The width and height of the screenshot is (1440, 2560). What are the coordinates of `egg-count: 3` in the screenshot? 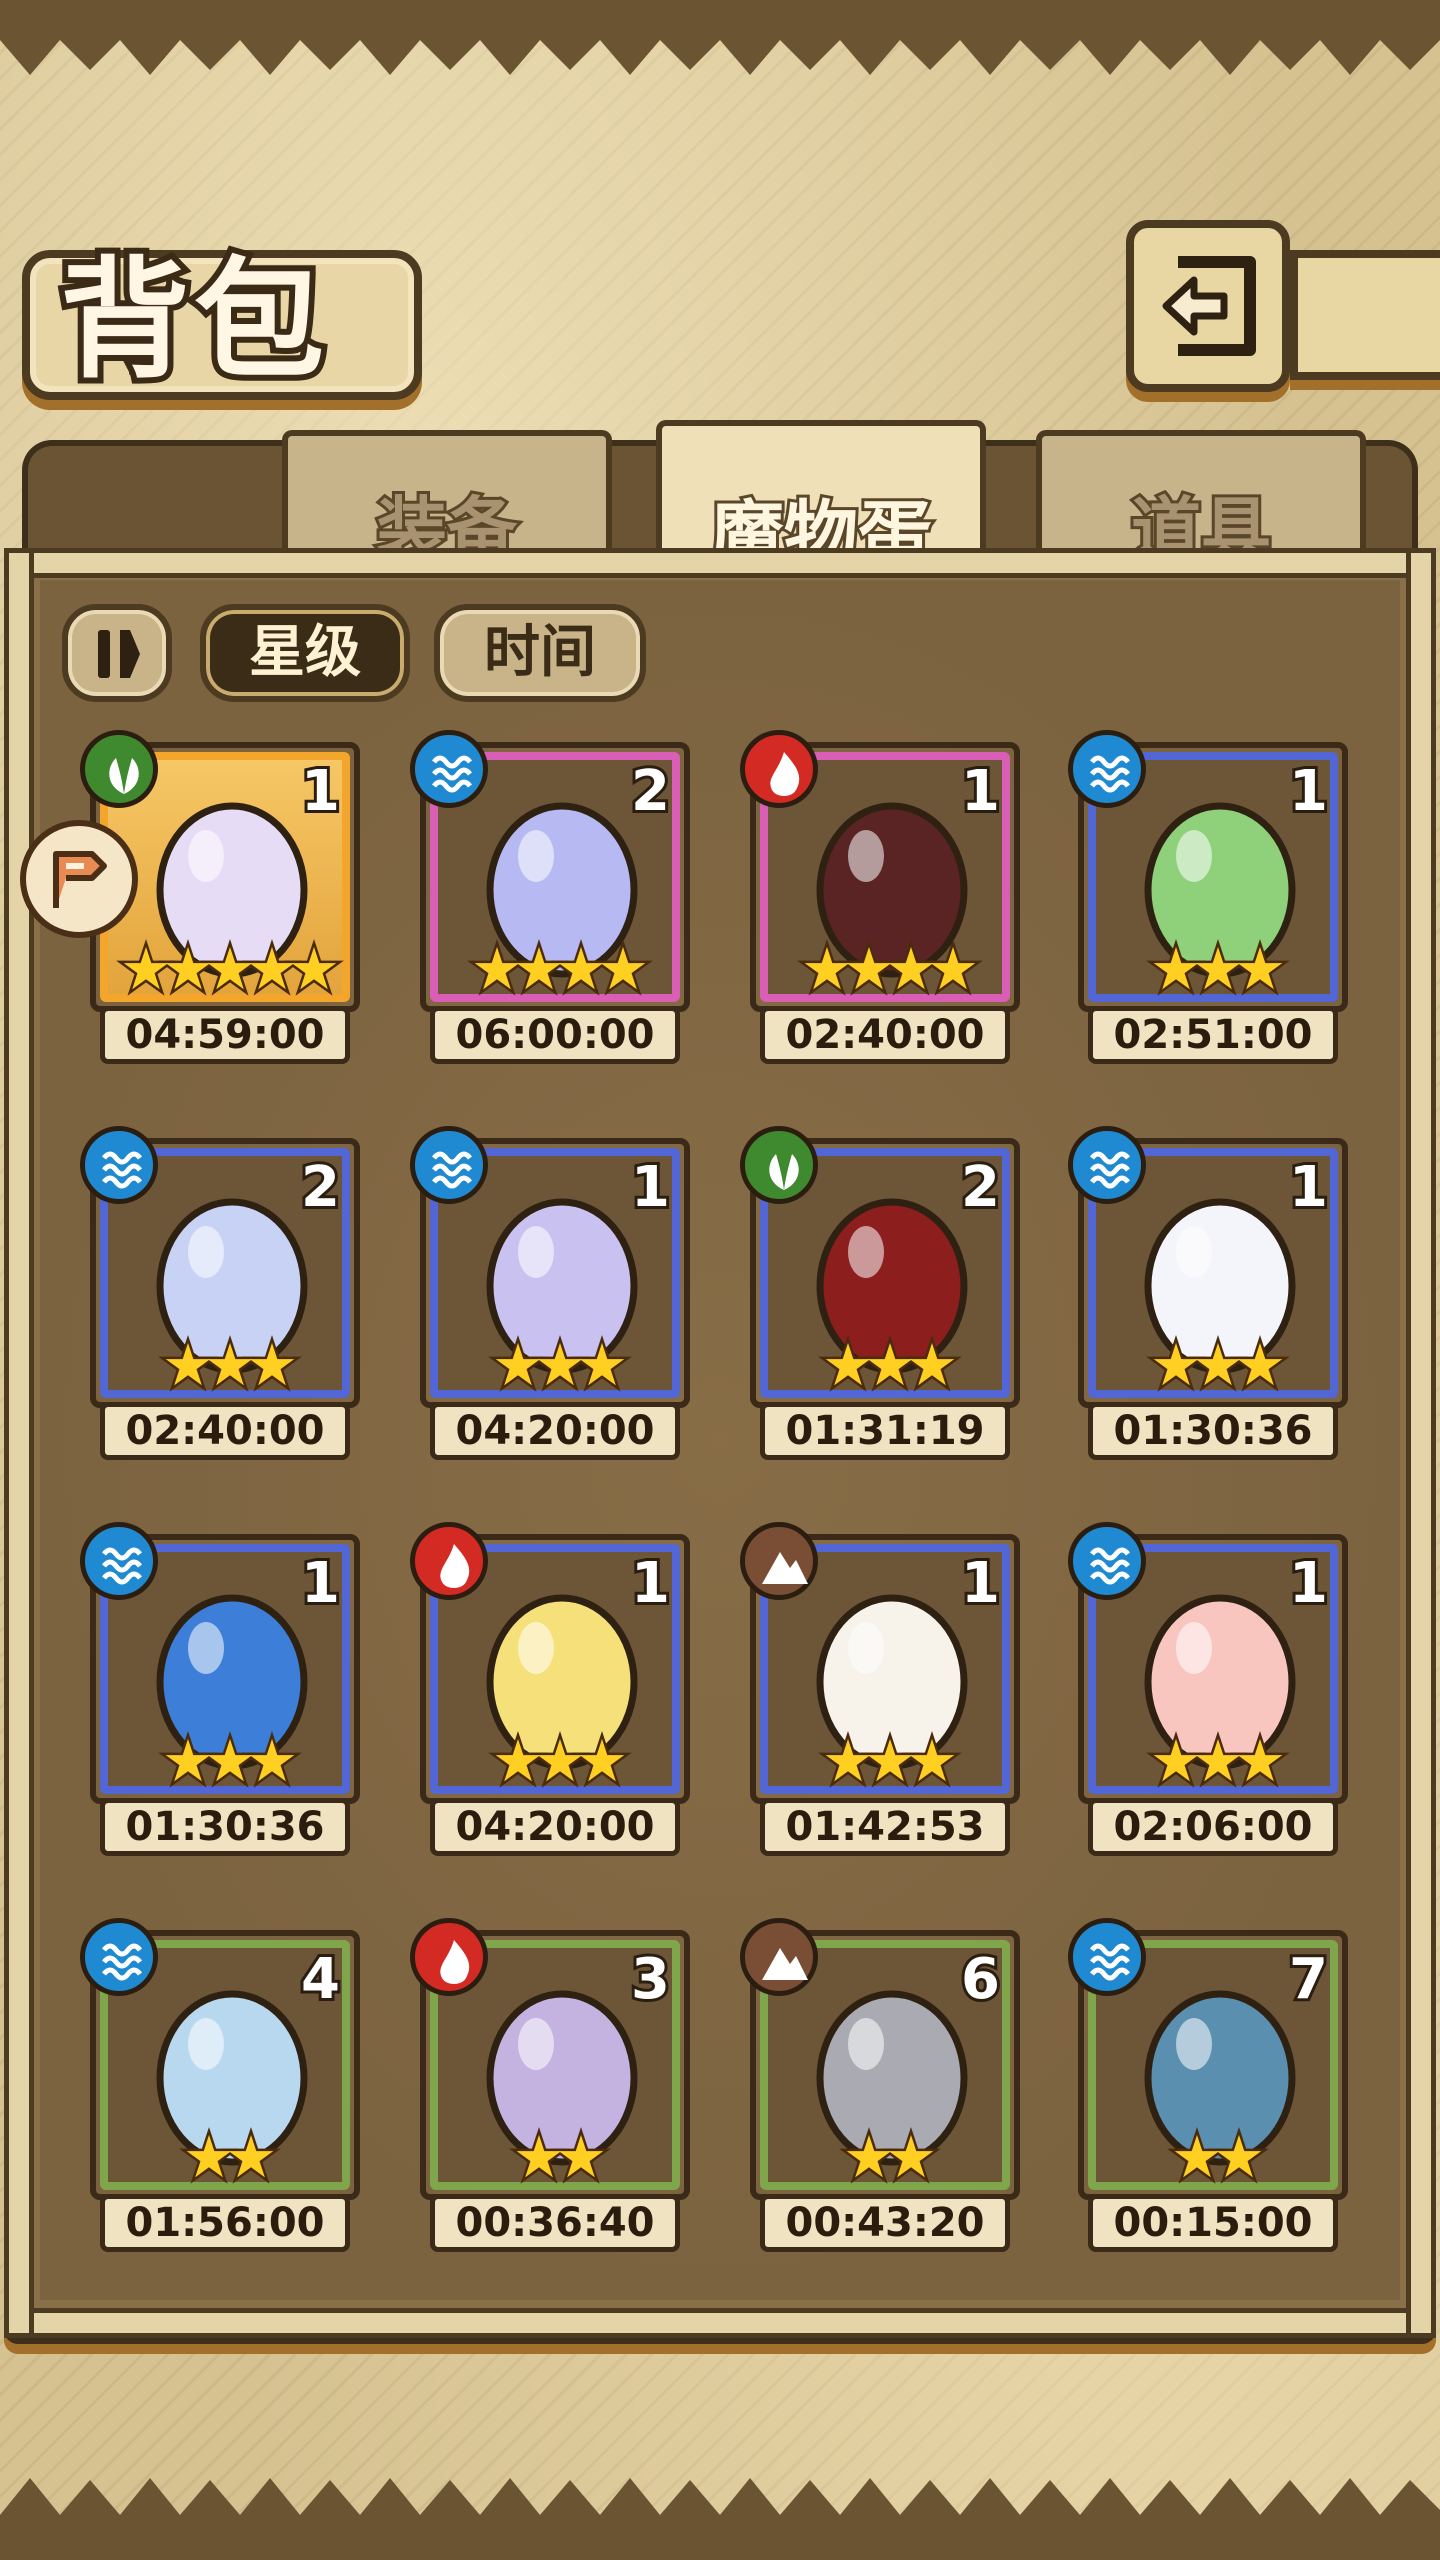 It's located at (650, 1980).